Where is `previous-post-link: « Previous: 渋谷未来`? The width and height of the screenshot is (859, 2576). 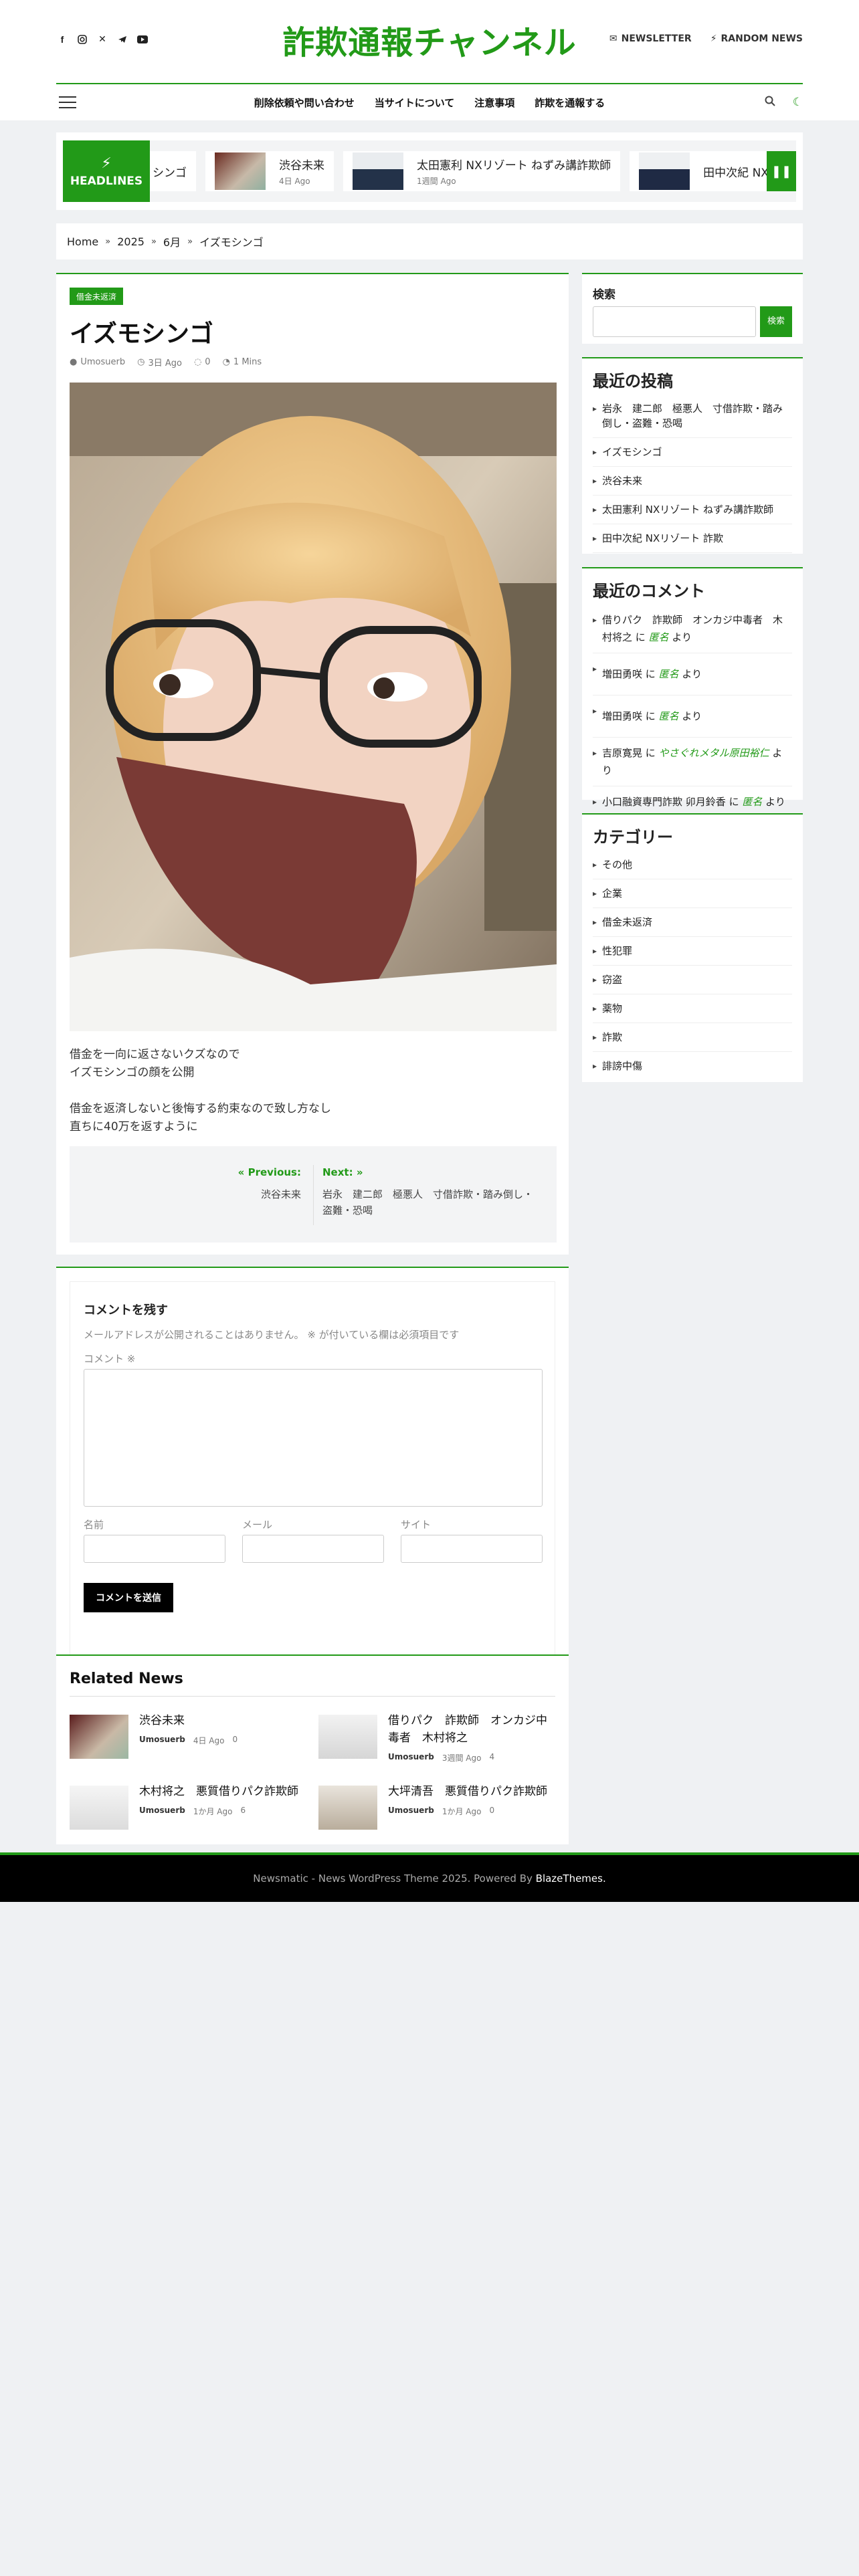 previous-post-link: « Previous: 渋谷未来 is located at coordinates (269, 1184).